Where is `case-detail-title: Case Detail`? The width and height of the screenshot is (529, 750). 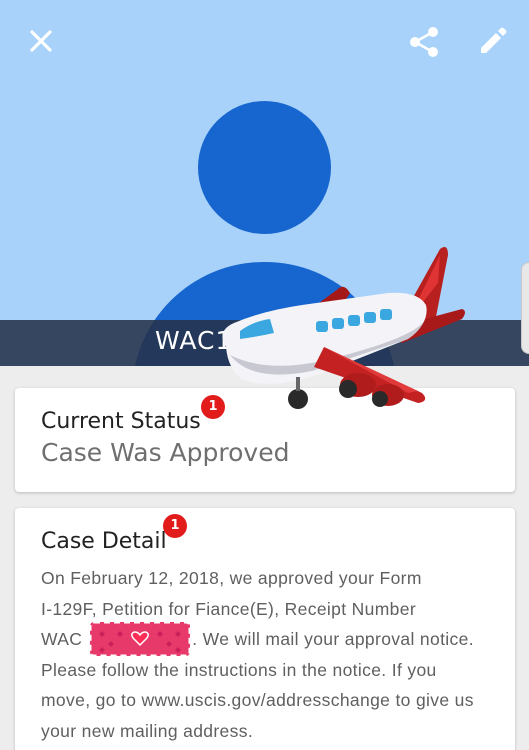 case-detail-title: Case Detail is located at coordinates (104, 541).